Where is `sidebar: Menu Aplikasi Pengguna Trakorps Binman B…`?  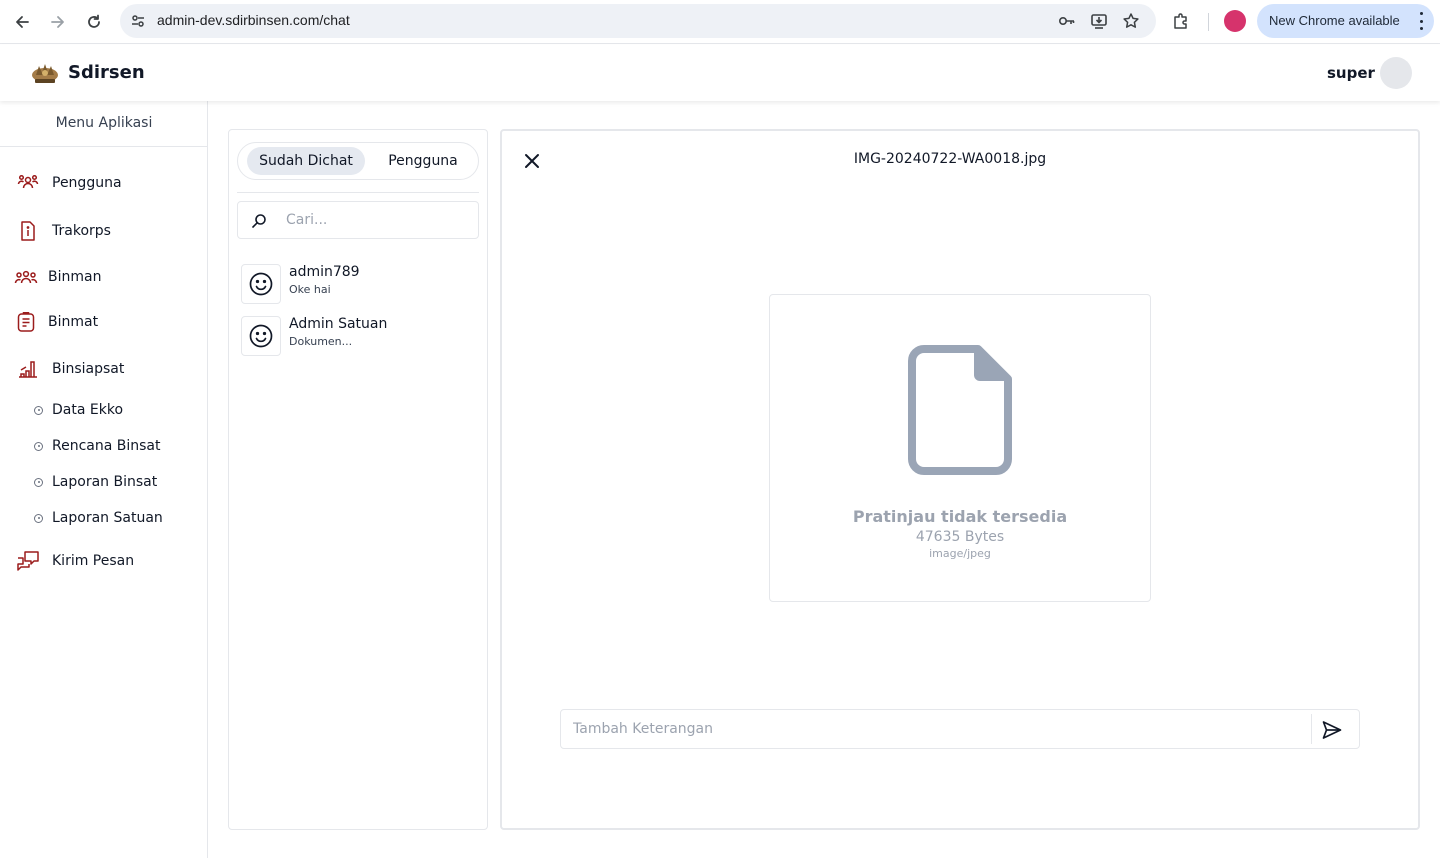
sidebar: Menu Aplikasi Pengguna Trakorps Binman B… is located at coordinates (104, 479).